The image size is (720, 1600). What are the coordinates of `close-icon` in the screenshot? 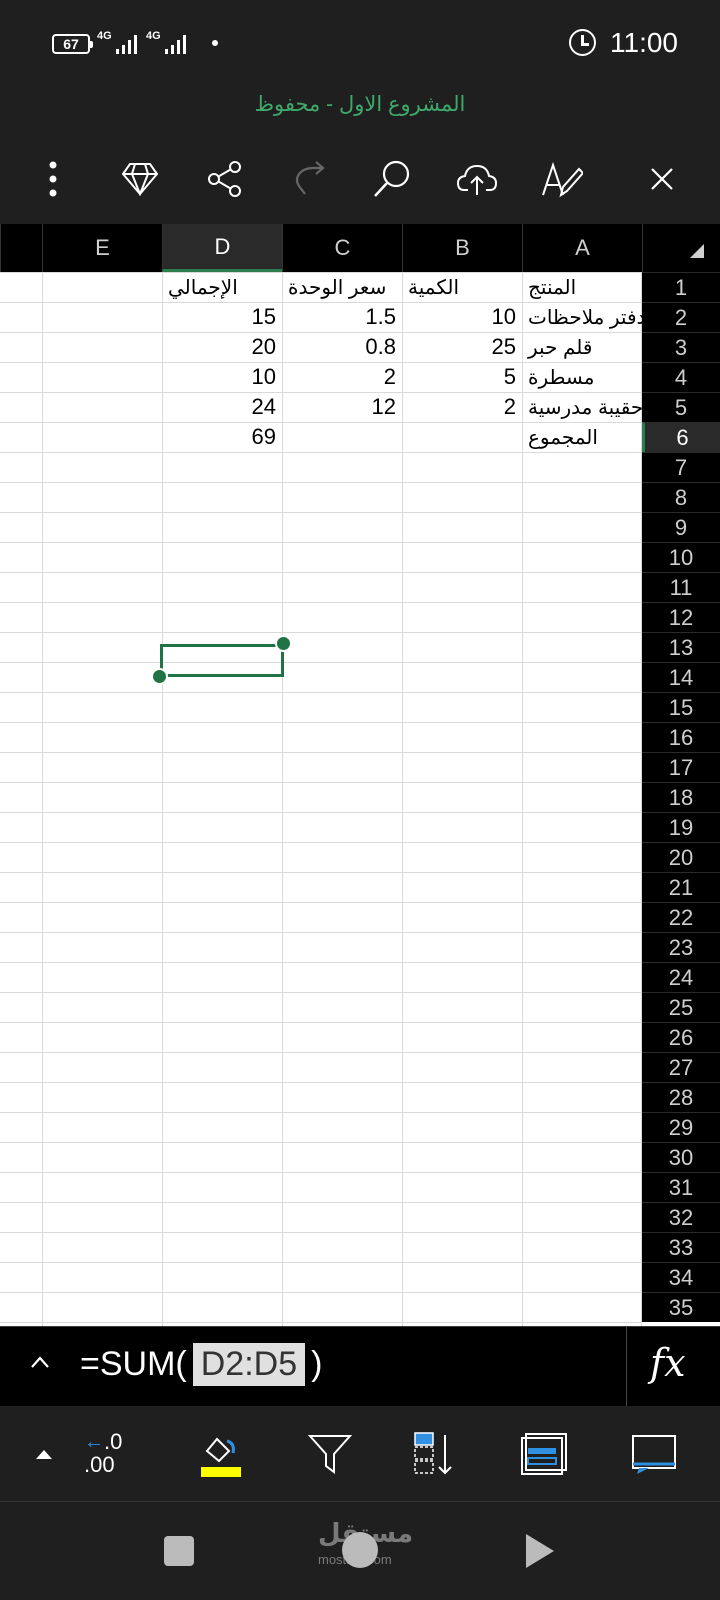 It's located at (662, 179).